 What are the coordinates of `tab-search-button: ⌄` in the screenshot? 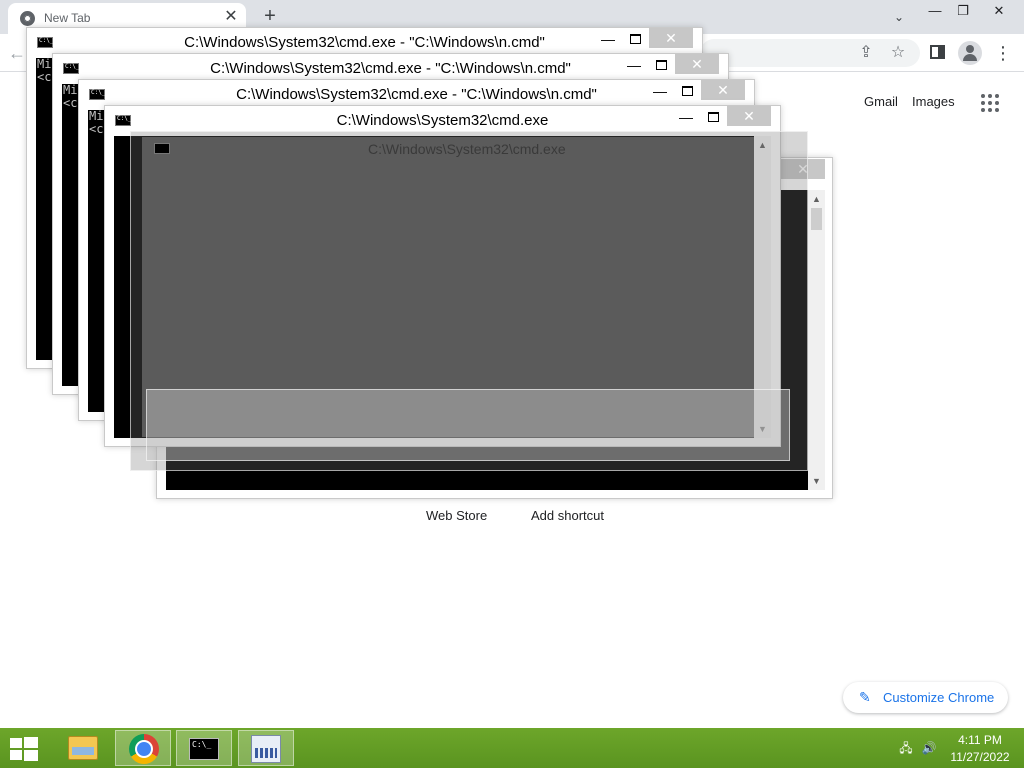 It's located at (899, 17).